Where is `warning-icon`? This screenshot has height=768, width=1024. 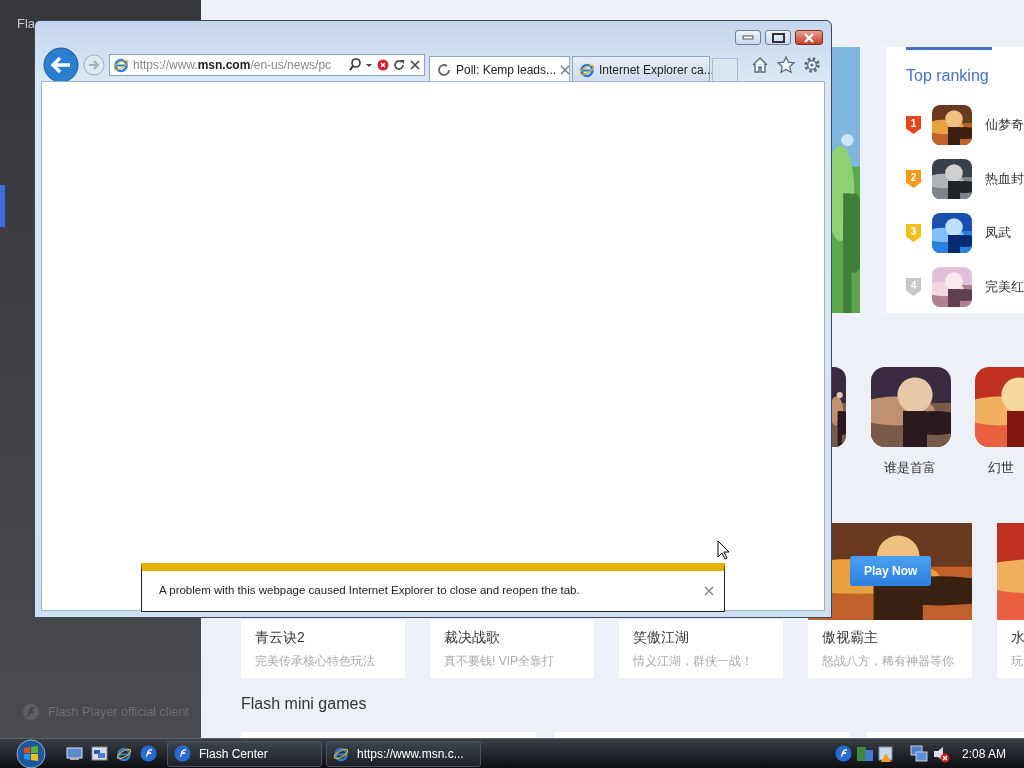
warning-icon is located at coordinates (885, 753).